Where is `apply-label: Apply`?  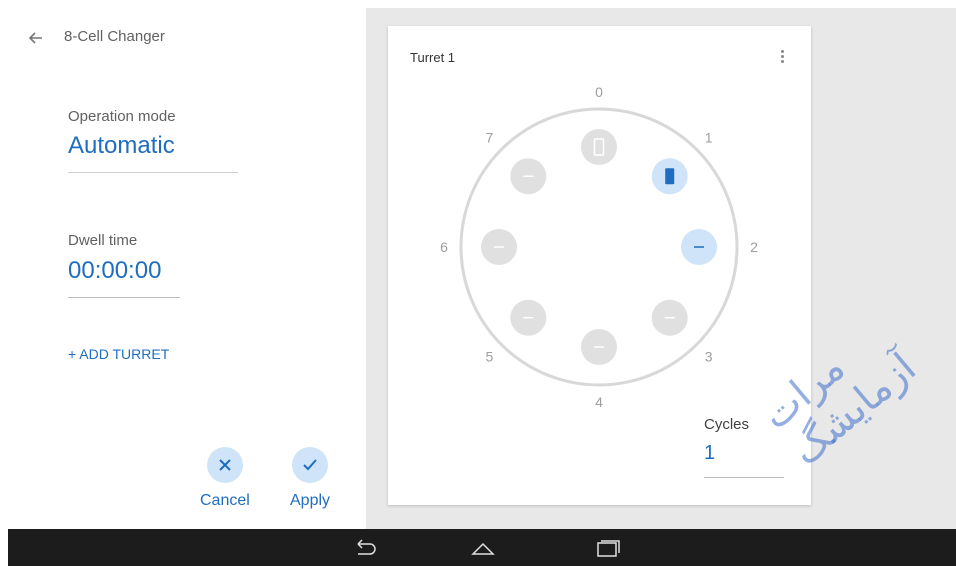 apply-label: Apply is located at coordinates (310, 501).